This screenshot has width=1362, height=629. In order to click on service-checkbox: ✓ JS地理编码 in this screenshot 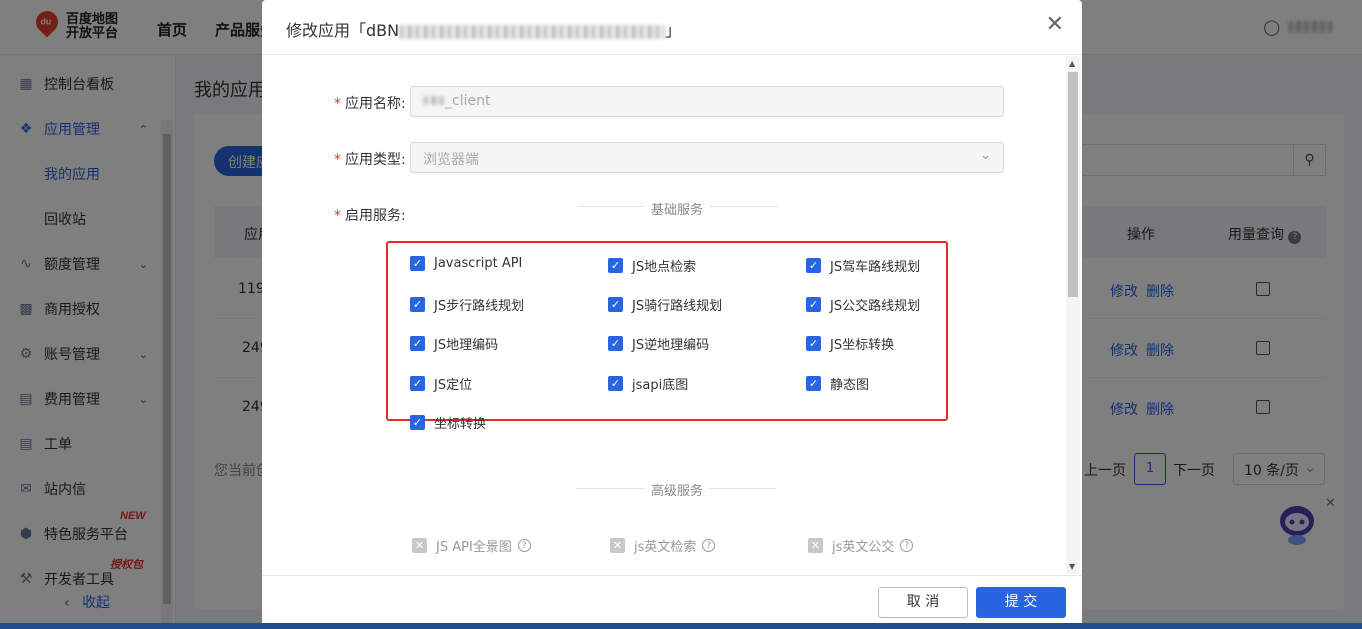, I will do `click(454, 343)`.